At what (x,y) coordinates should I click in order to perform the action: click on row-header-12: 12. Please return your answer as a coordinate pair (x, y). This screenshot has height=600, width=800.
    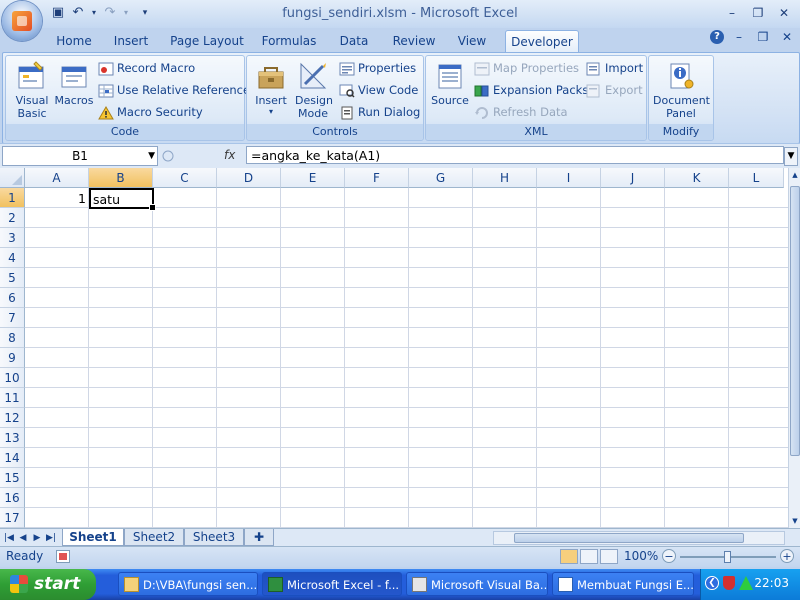
    Looking at the image, I should click on (12, 418).